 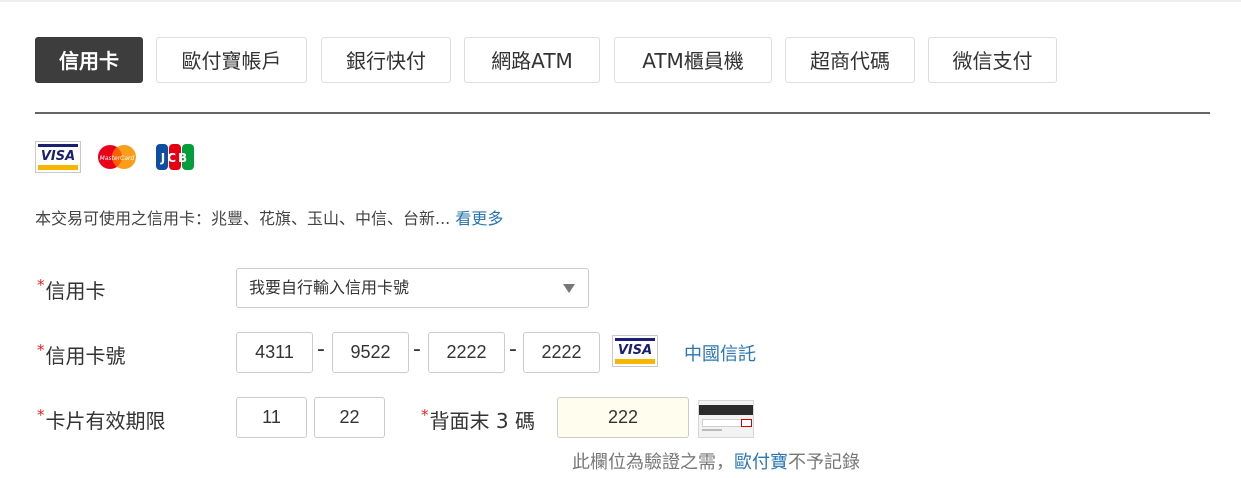 I want to click on mastercard-logo: MasterCard, so click(x=117, y=157).